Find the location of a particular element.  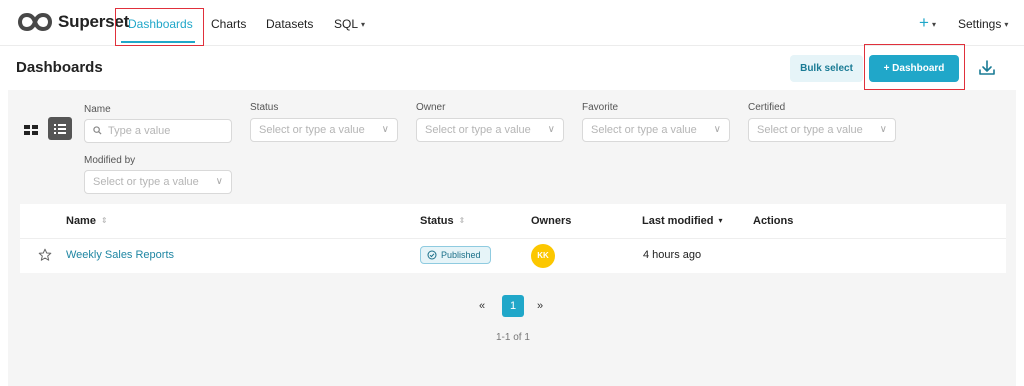

status-filter-placeholder: Select or type a value is located at coordinates (312, 130).